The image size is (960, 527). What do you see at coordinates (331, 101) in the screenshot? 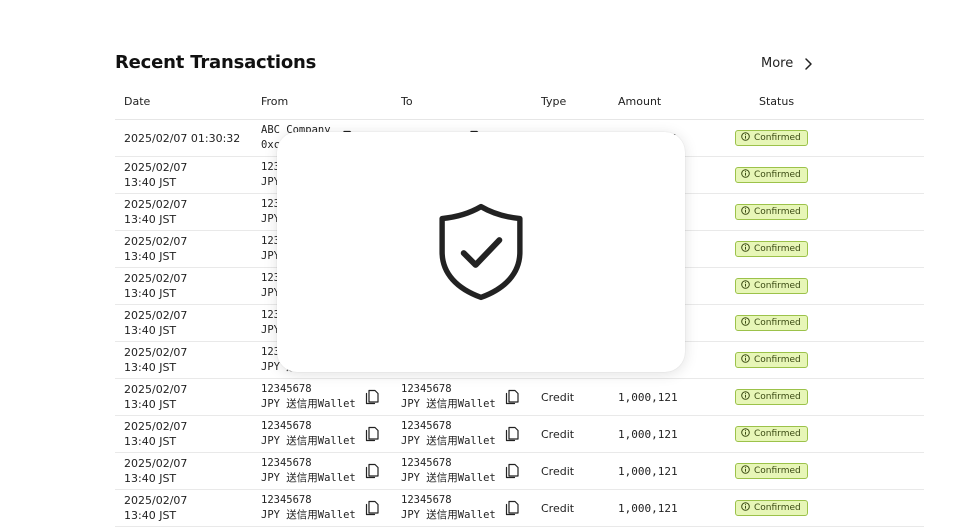
I see `column-header-from: From` at bounding box center [331, 101].